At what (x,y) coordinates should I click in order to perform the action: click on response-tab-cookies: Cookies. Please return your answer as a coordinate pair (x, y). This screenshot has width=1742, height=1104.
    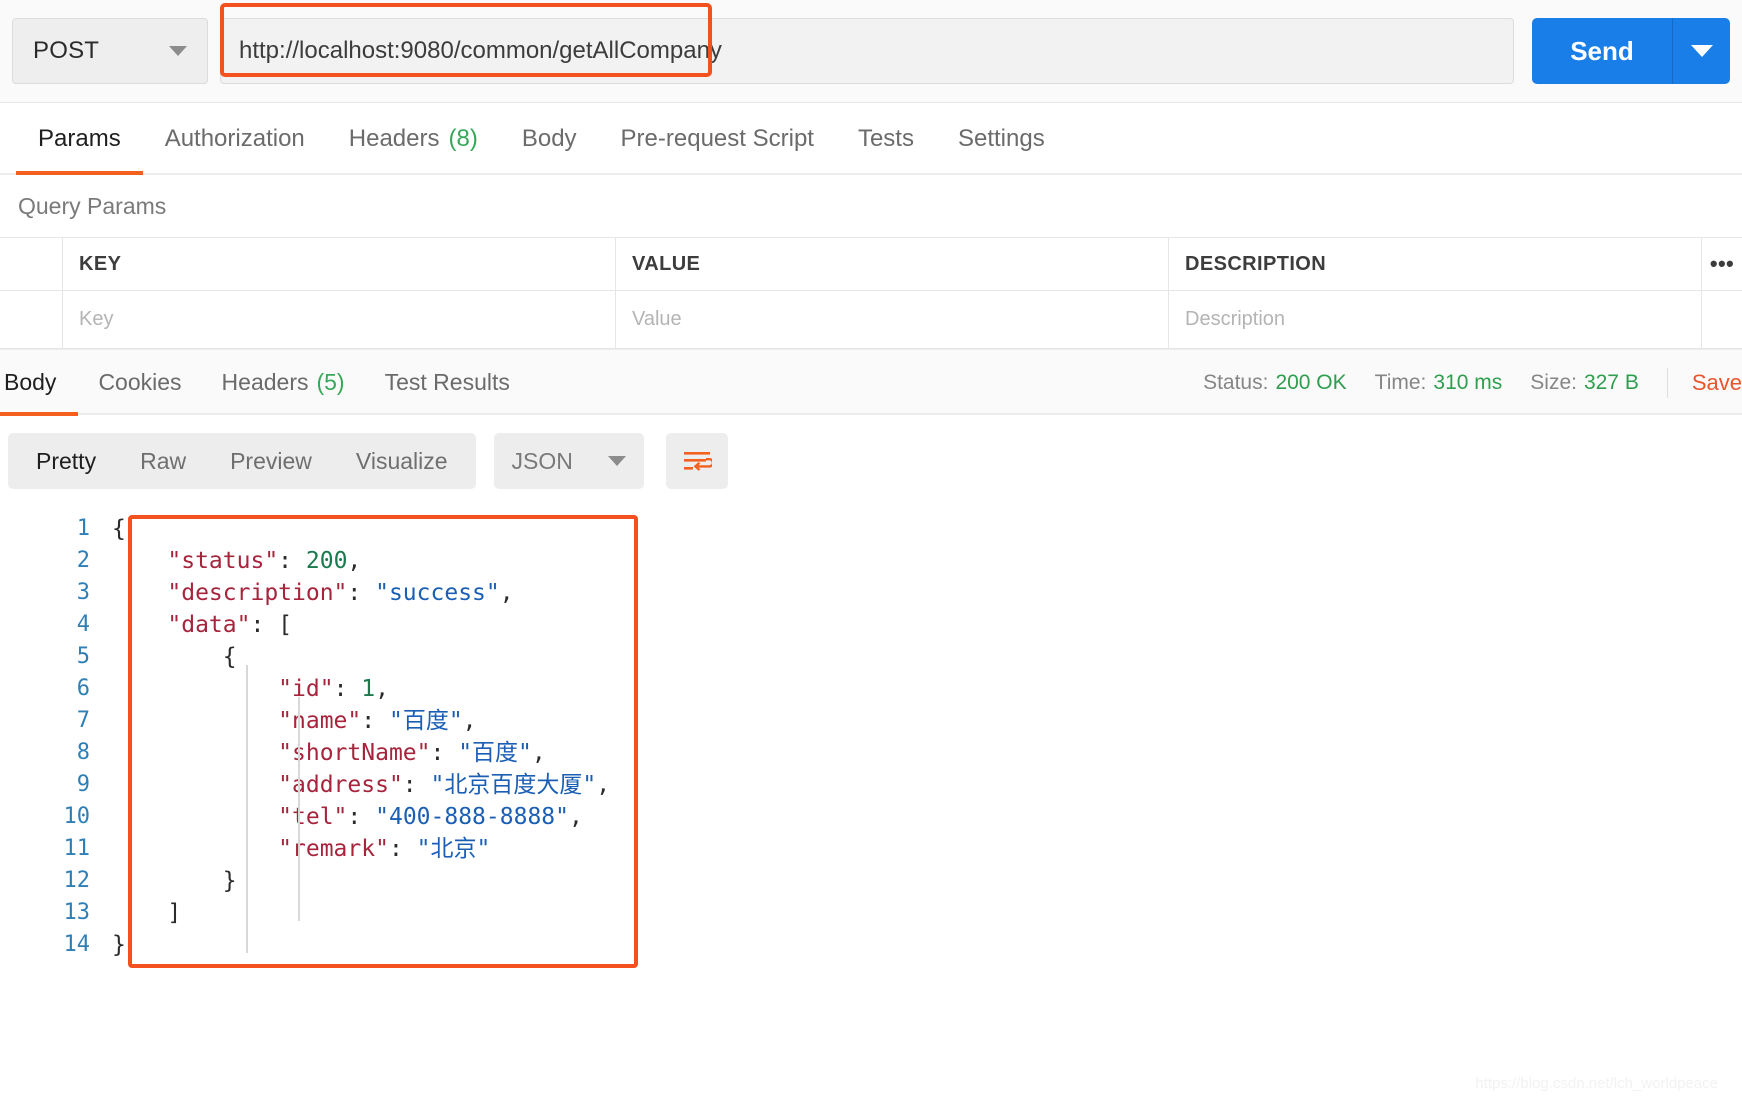
    Looking at the image, I should click on (139, 383).